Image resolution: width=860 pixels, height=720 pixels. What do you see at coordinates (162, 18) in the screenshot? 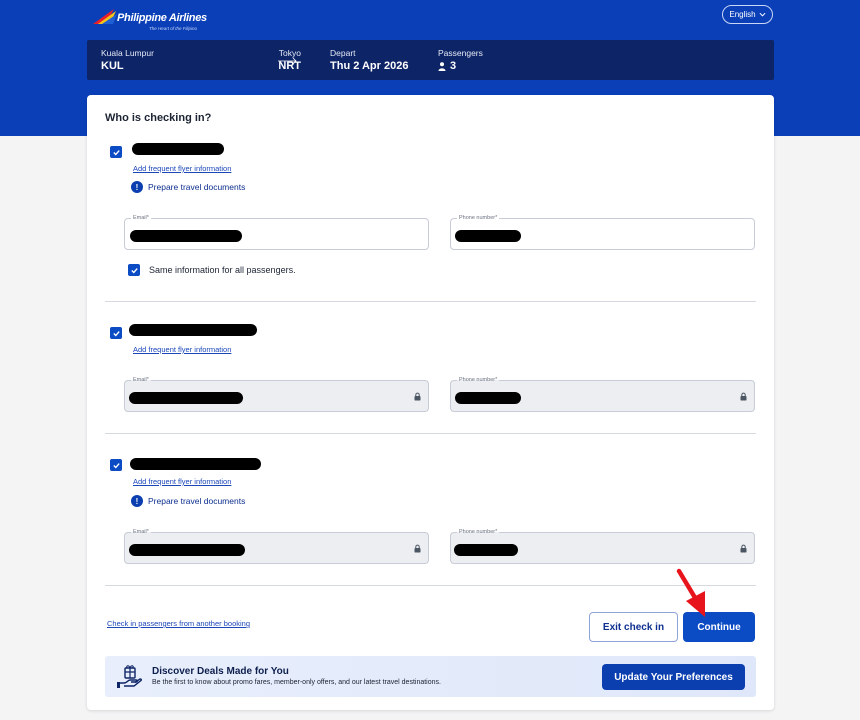
I see `brand-name: Philippine Airlines` at bounding box center [162, 18].